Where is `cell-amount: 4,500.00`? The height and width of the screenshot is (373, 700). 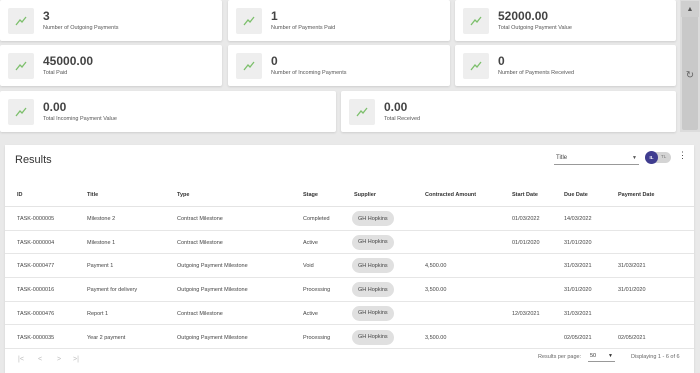
cell-amount: 4,500.00 is located at coordinates (436, 266).